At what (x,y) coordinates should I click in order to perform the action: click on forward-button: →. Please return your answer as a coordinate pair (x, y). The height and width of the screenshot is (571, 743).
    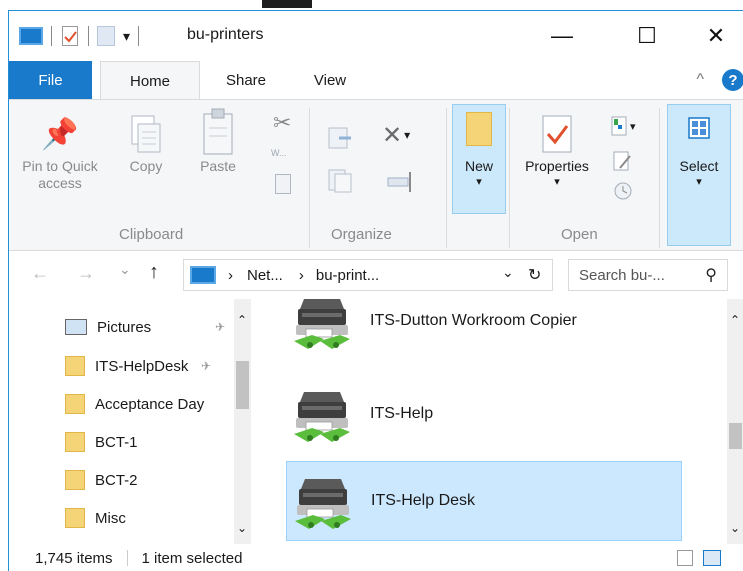
    Looking at the image, I should click on (86, 273).